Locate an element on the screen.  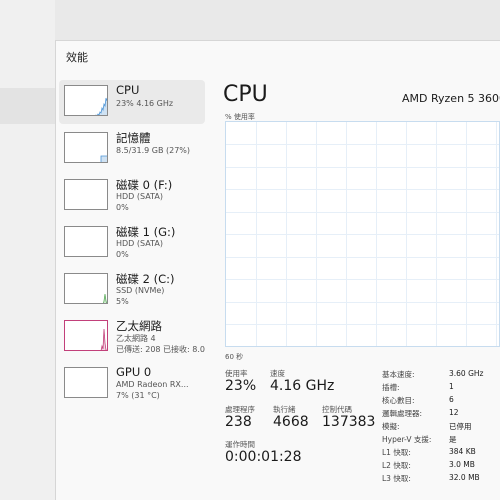
device-usage: 7% (31 °C) is located at coordinates (138, 395).